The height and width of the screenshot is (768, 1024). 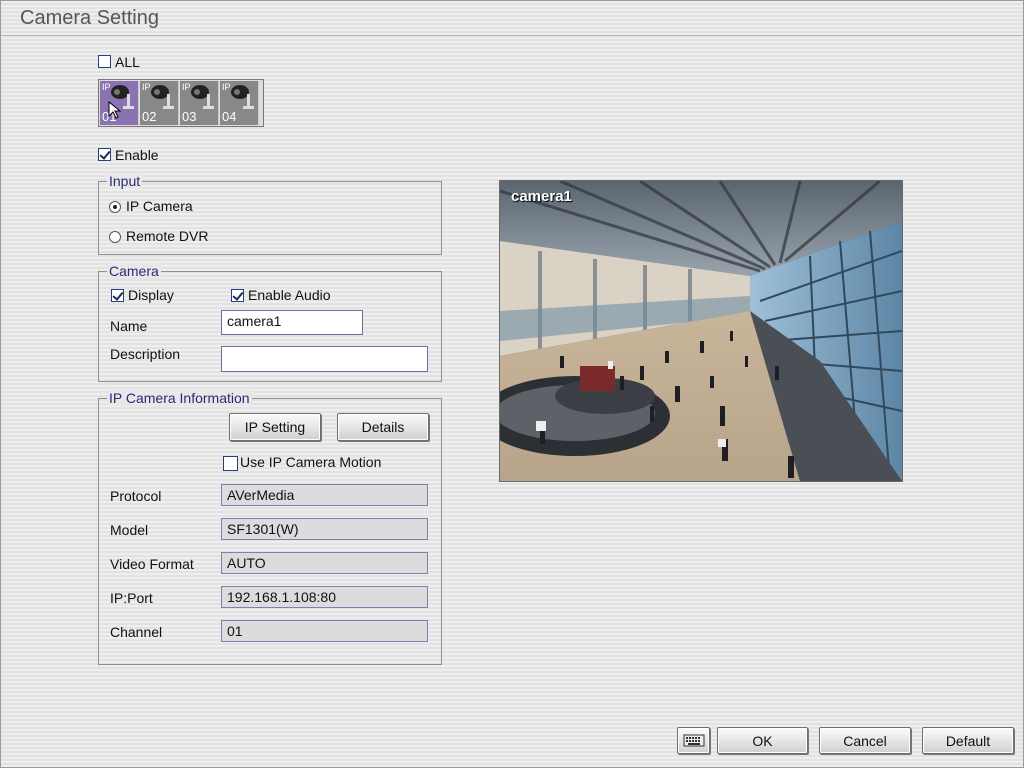 I want to click on enable-label: Enable, so click(x=137, y=155).